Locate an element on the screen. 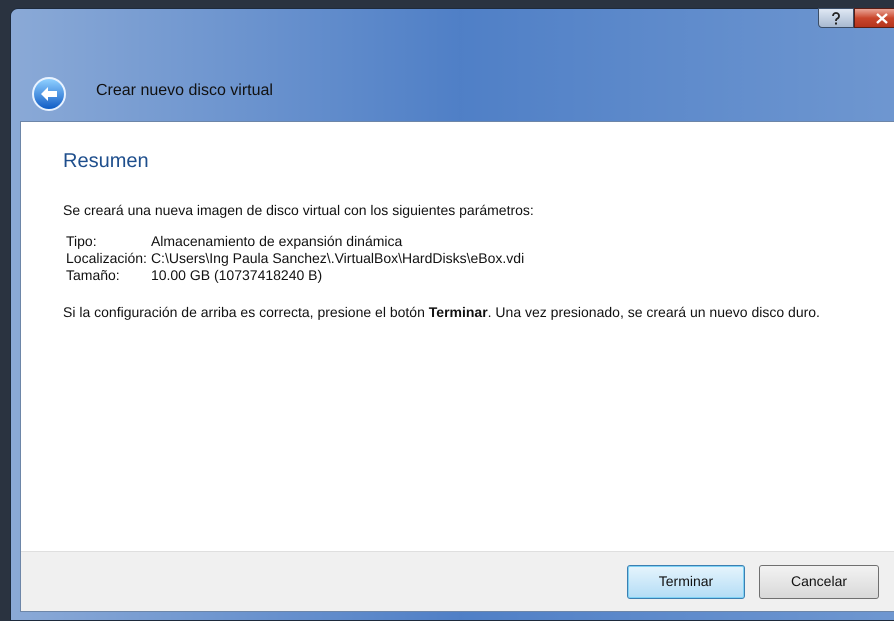 The width and height of the screenshot is (894, 621). parameter-value: Almacenamiento de expansión dinámica is located at coordinates (277, 241).